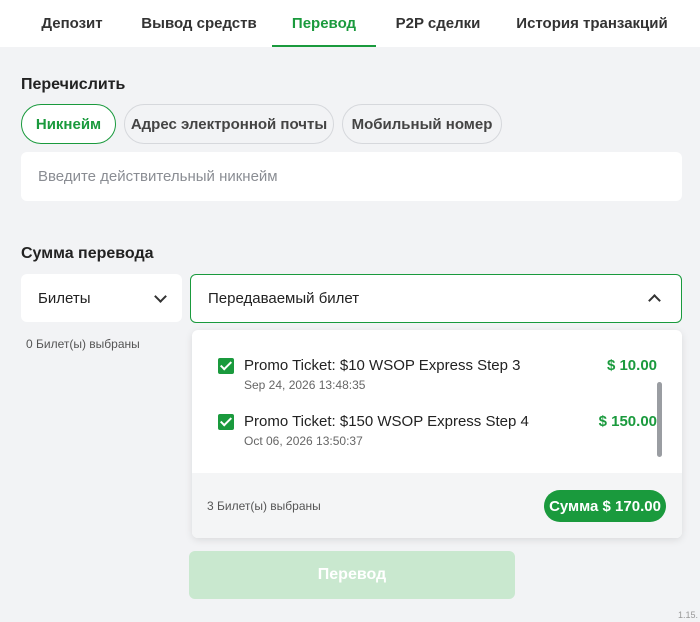 This screenshot has height=622, width=700. What do you see at coordinates (303, 441) in the screenshot?
I see `ticket-date: Oct 06, 2026 13:50:37` at bounding box center [303, 441].